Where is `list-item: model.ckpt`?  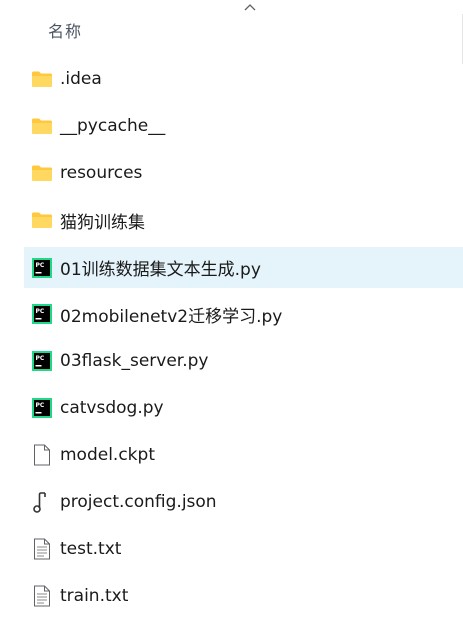 list-item: model.ckpt is located at coordinates (243, 455).